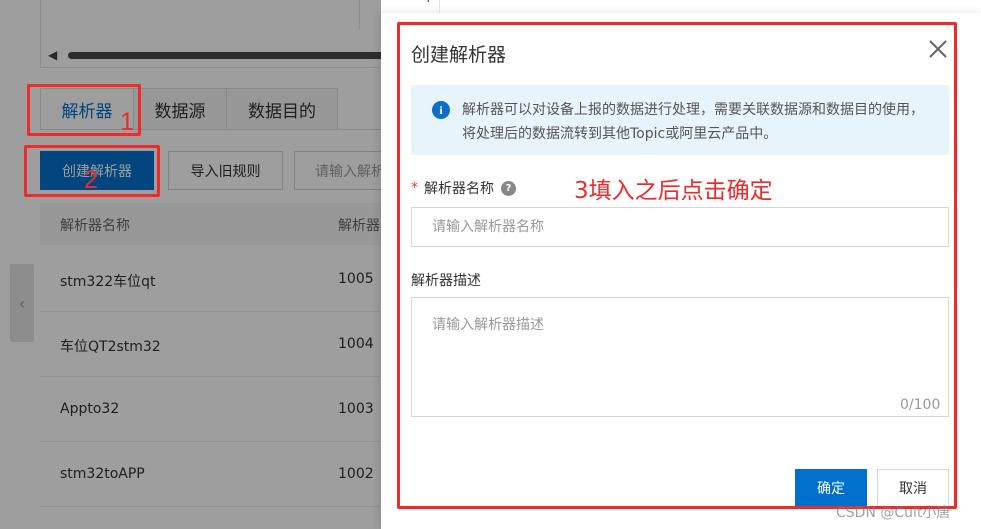  Describe the element at coordinates (893, 513) in the screenshot. I see `watermark: CSDN @Cult小唐` at that location.